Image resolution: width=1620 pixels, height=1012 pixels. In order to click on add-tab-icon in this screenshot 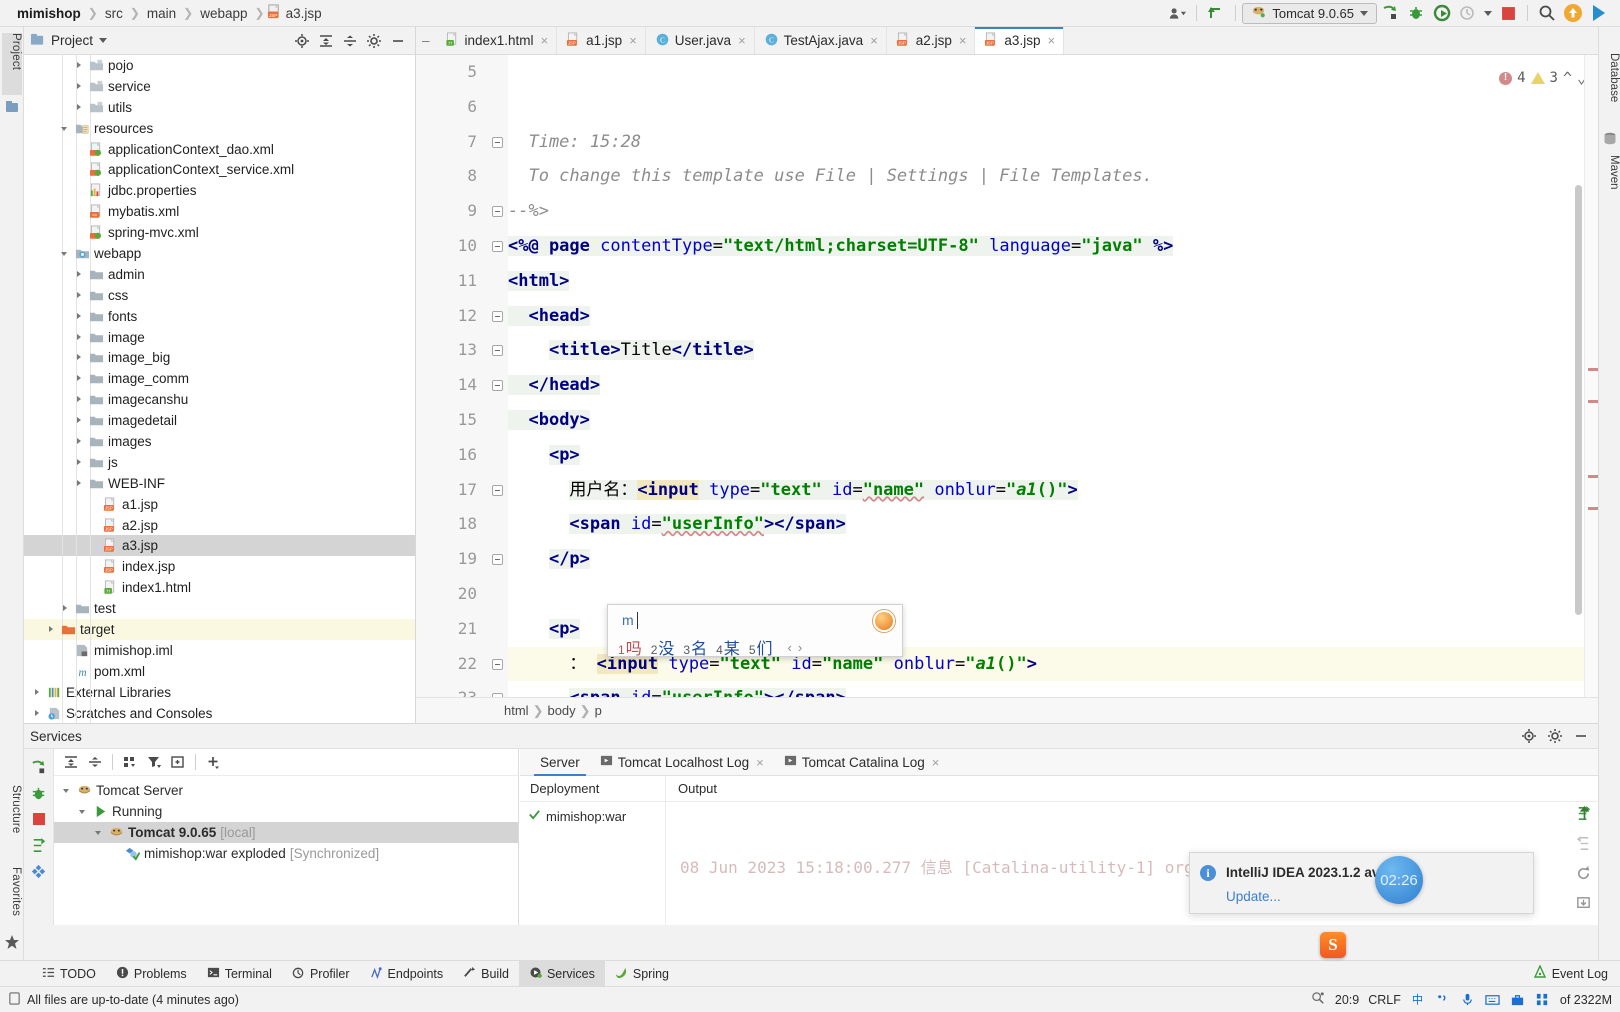, I will do `click(178, 762)`.